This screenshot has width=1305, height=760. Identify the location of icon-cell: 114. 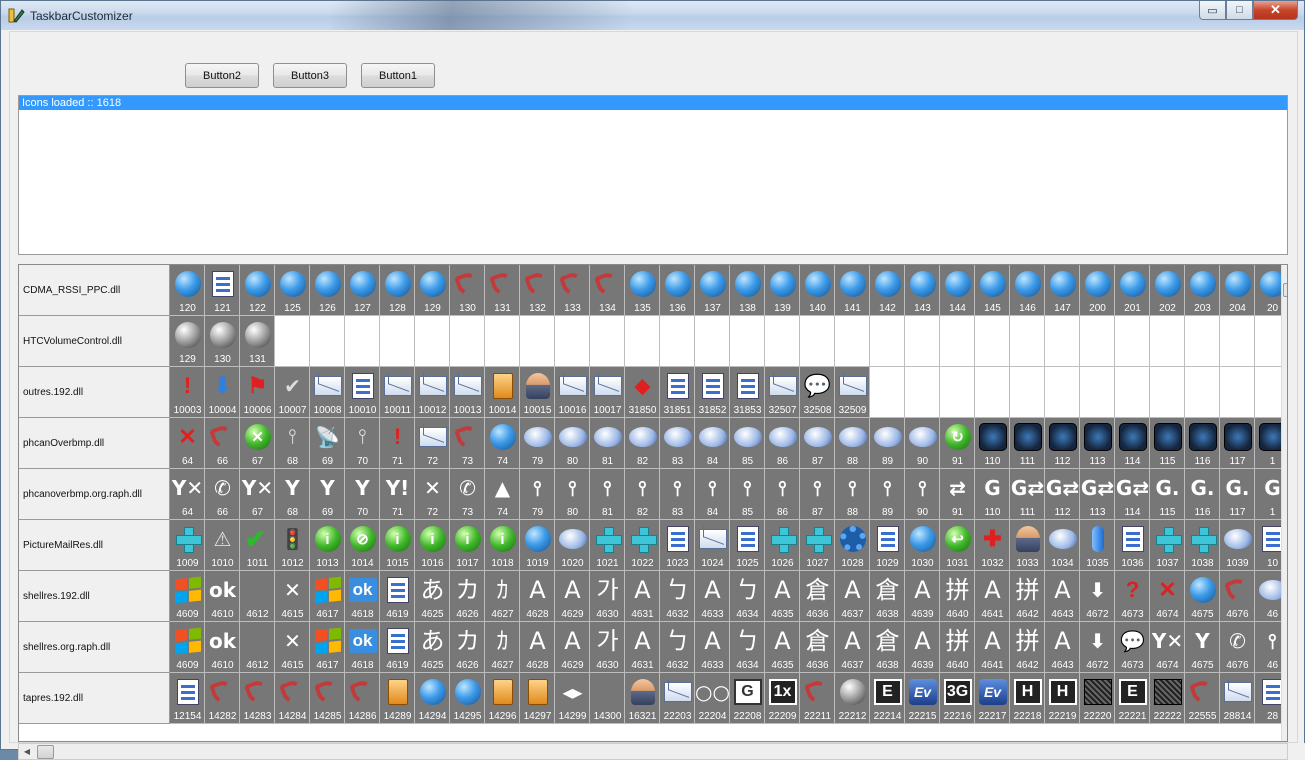
(1132, 443).